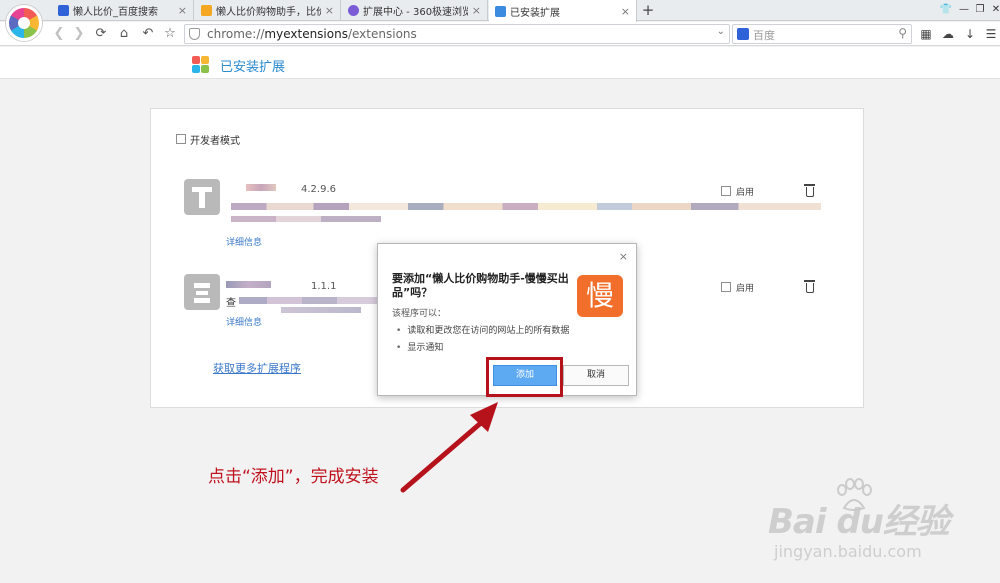 Image resolution: width=1000 pixels, height=583 pixels. I want to click on permission-item: 读取和更改您在访问的网站上的所有数据, so click(482, 329).